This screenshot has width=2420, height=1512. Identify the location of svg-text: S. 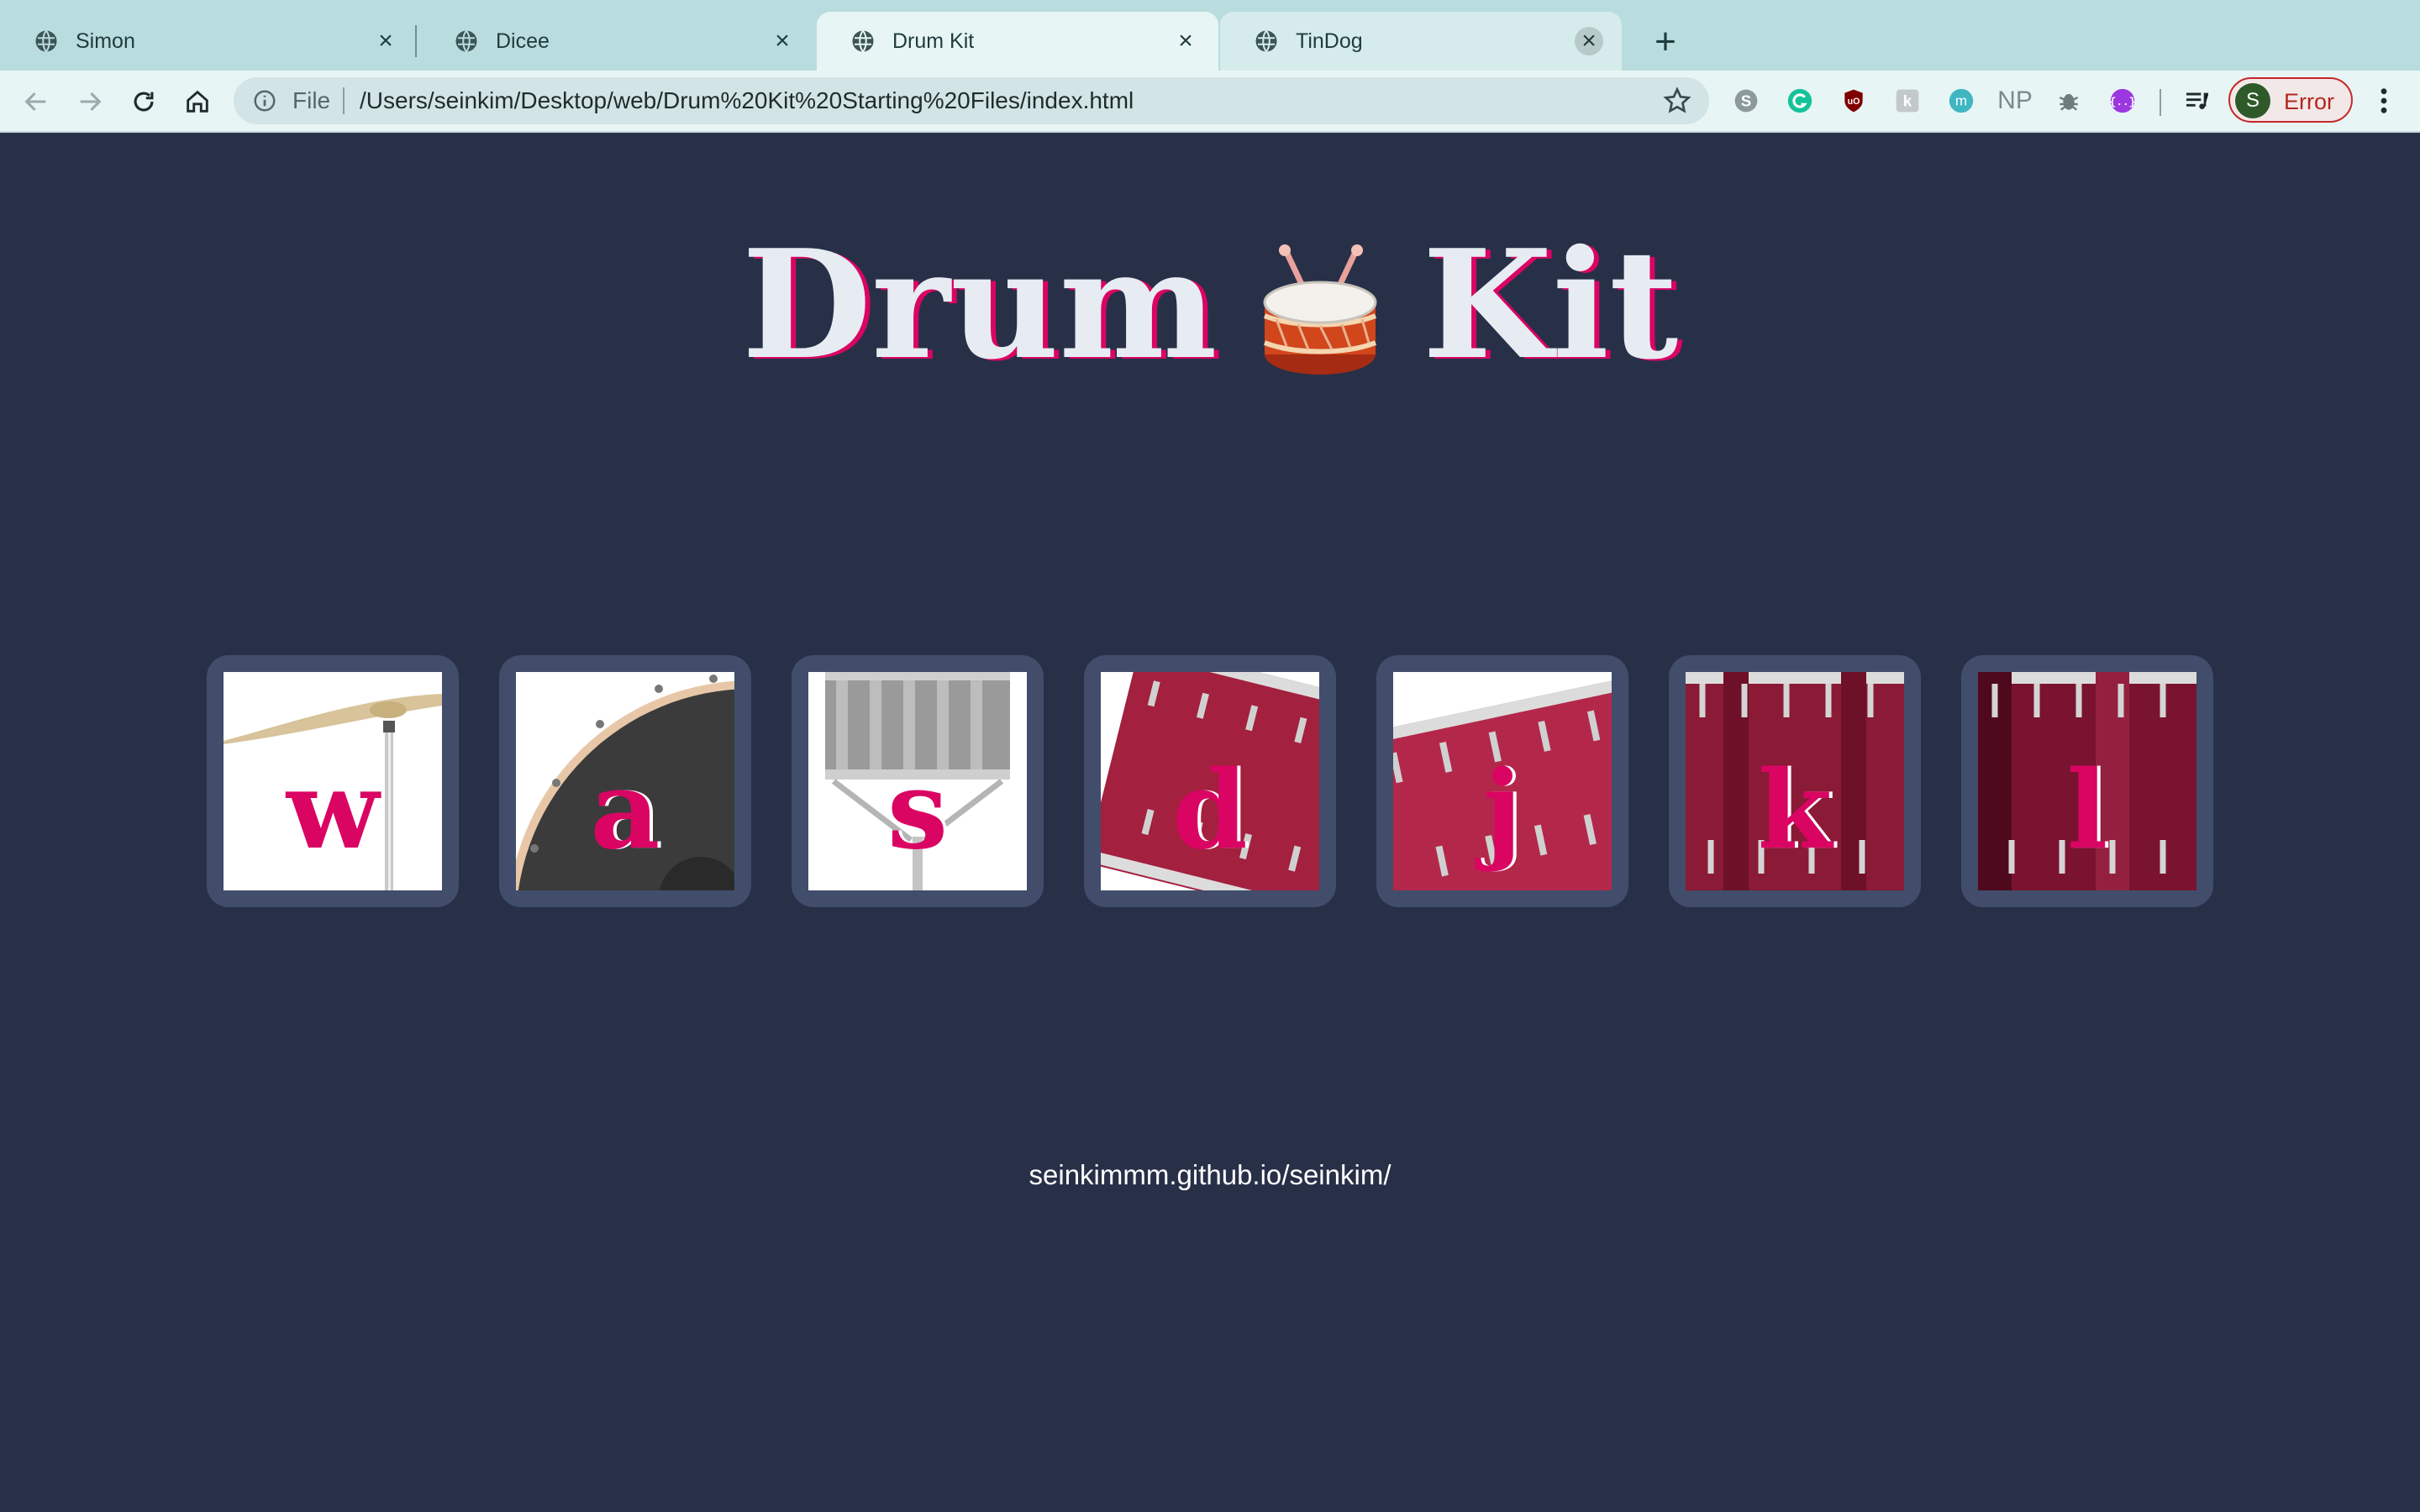
(1746, 101).